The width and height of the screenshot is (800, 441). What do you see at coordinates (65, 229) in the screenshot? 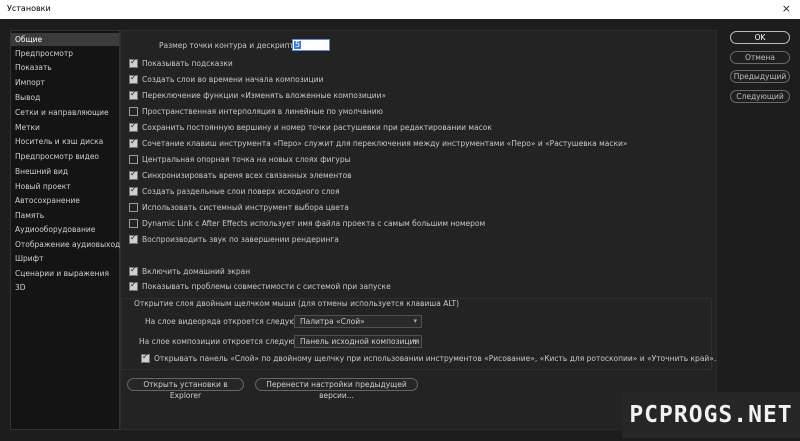
I see `sidebar-item-audio-hardware: Аудиооборудование` at bounding box center [65, 229].